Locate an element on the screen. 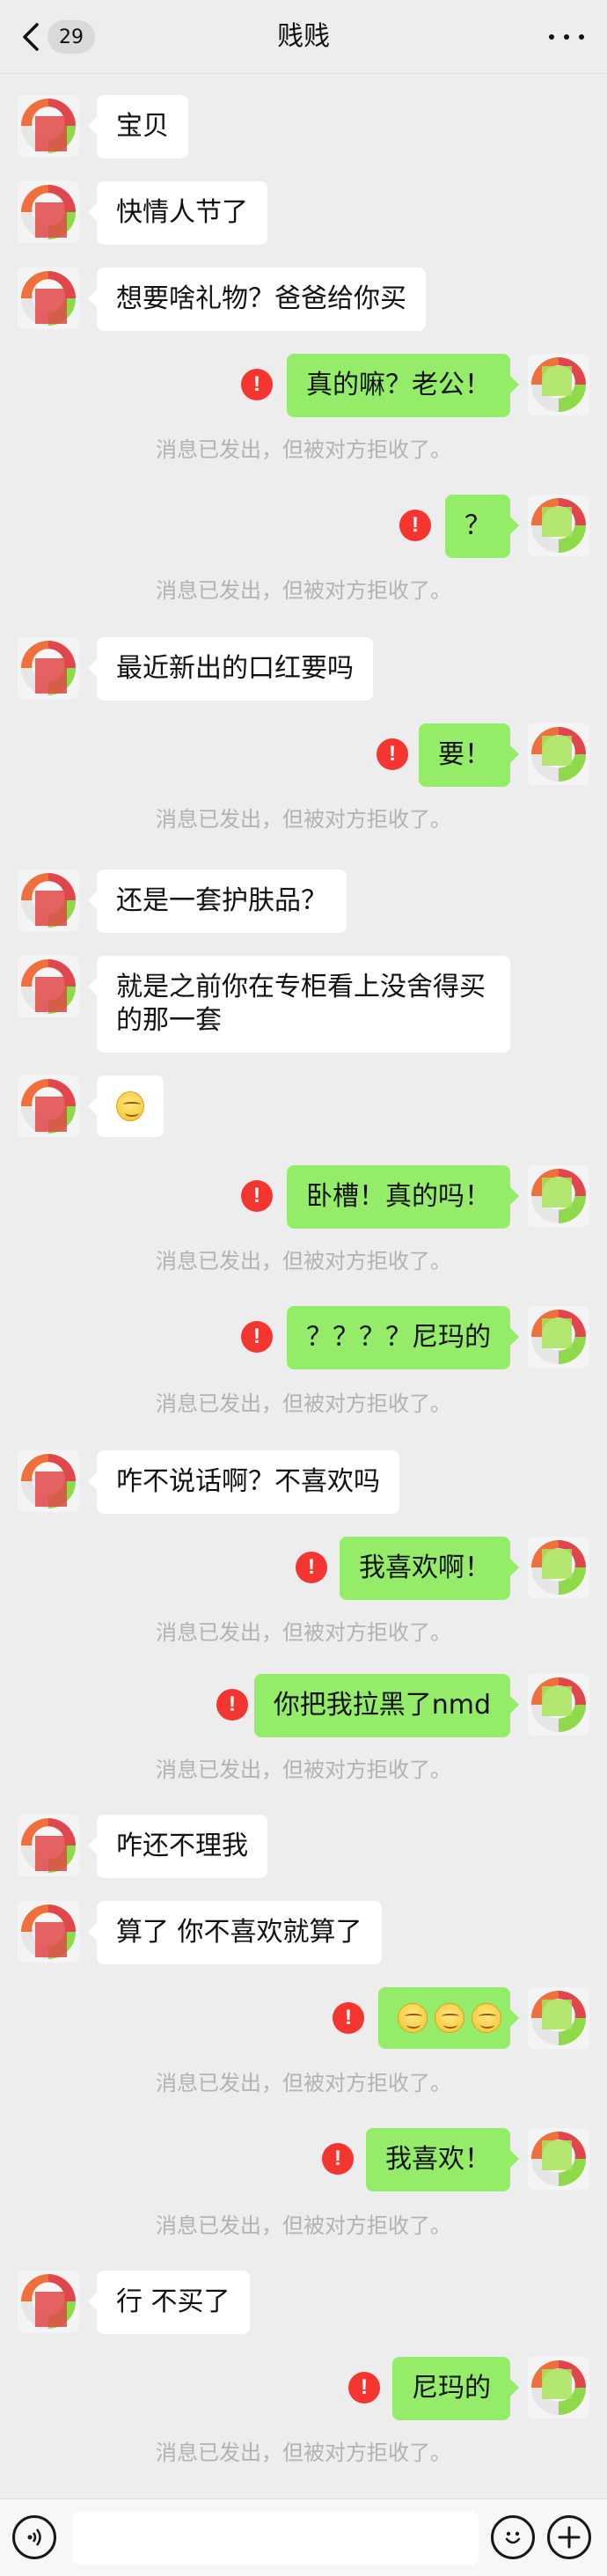 This screenshot has height=2576, width=607. add-icon is located at coordinates (569, 2537).